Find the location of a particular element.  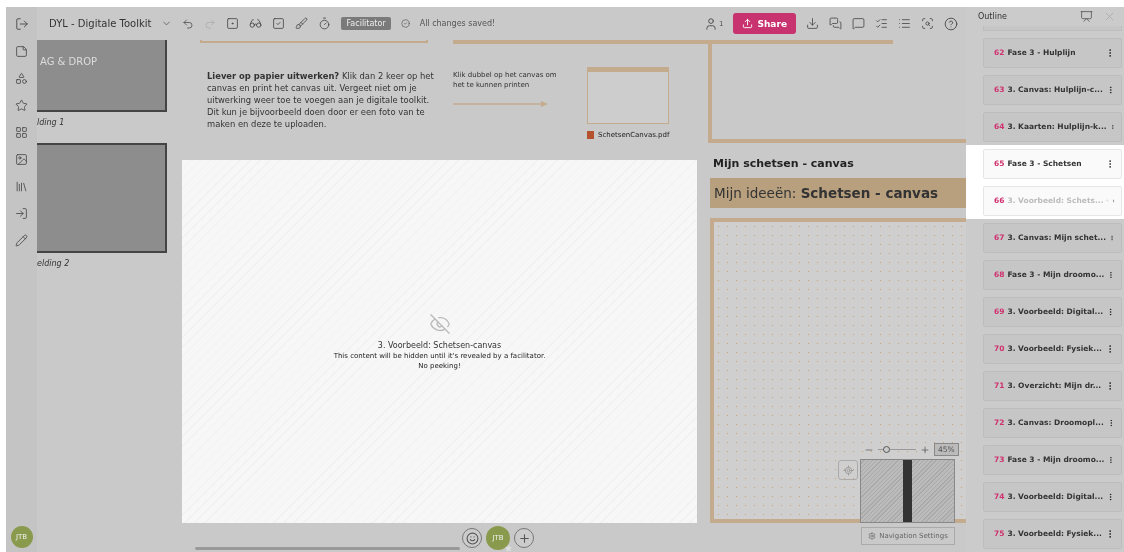

note-paragraph: Liever op papier uitwerken? Klik dan 2 keer op het canvas en print het canvas uit. Vergeet niet om je uitwerking weer toe te voegen aan je digitale toolkit. Dit kun je bijvoorbeeld doen door er een foto van te maken en deze te uploaden. is located at coordinates (321, 100).